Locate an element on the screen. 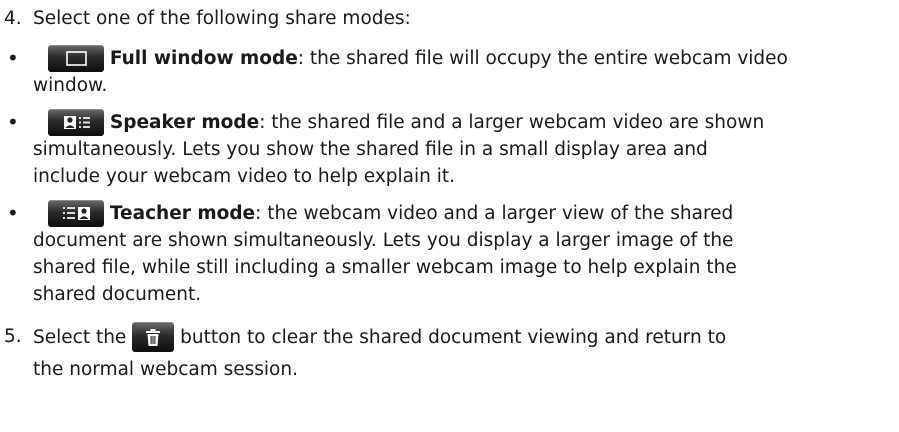 The width and height of the screenshot is (899, 432). step-number: 5. is located at coordinates (13, 336).